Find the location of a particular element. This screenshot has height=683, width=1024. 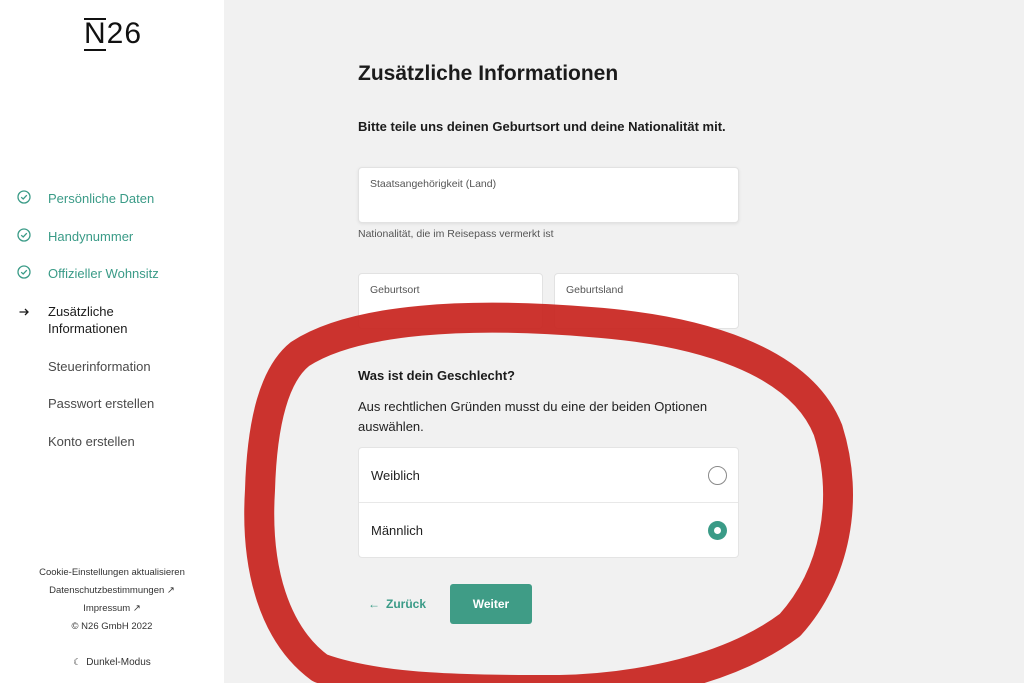

option-maennlich: Männlich is located at coordinates (548, 530).